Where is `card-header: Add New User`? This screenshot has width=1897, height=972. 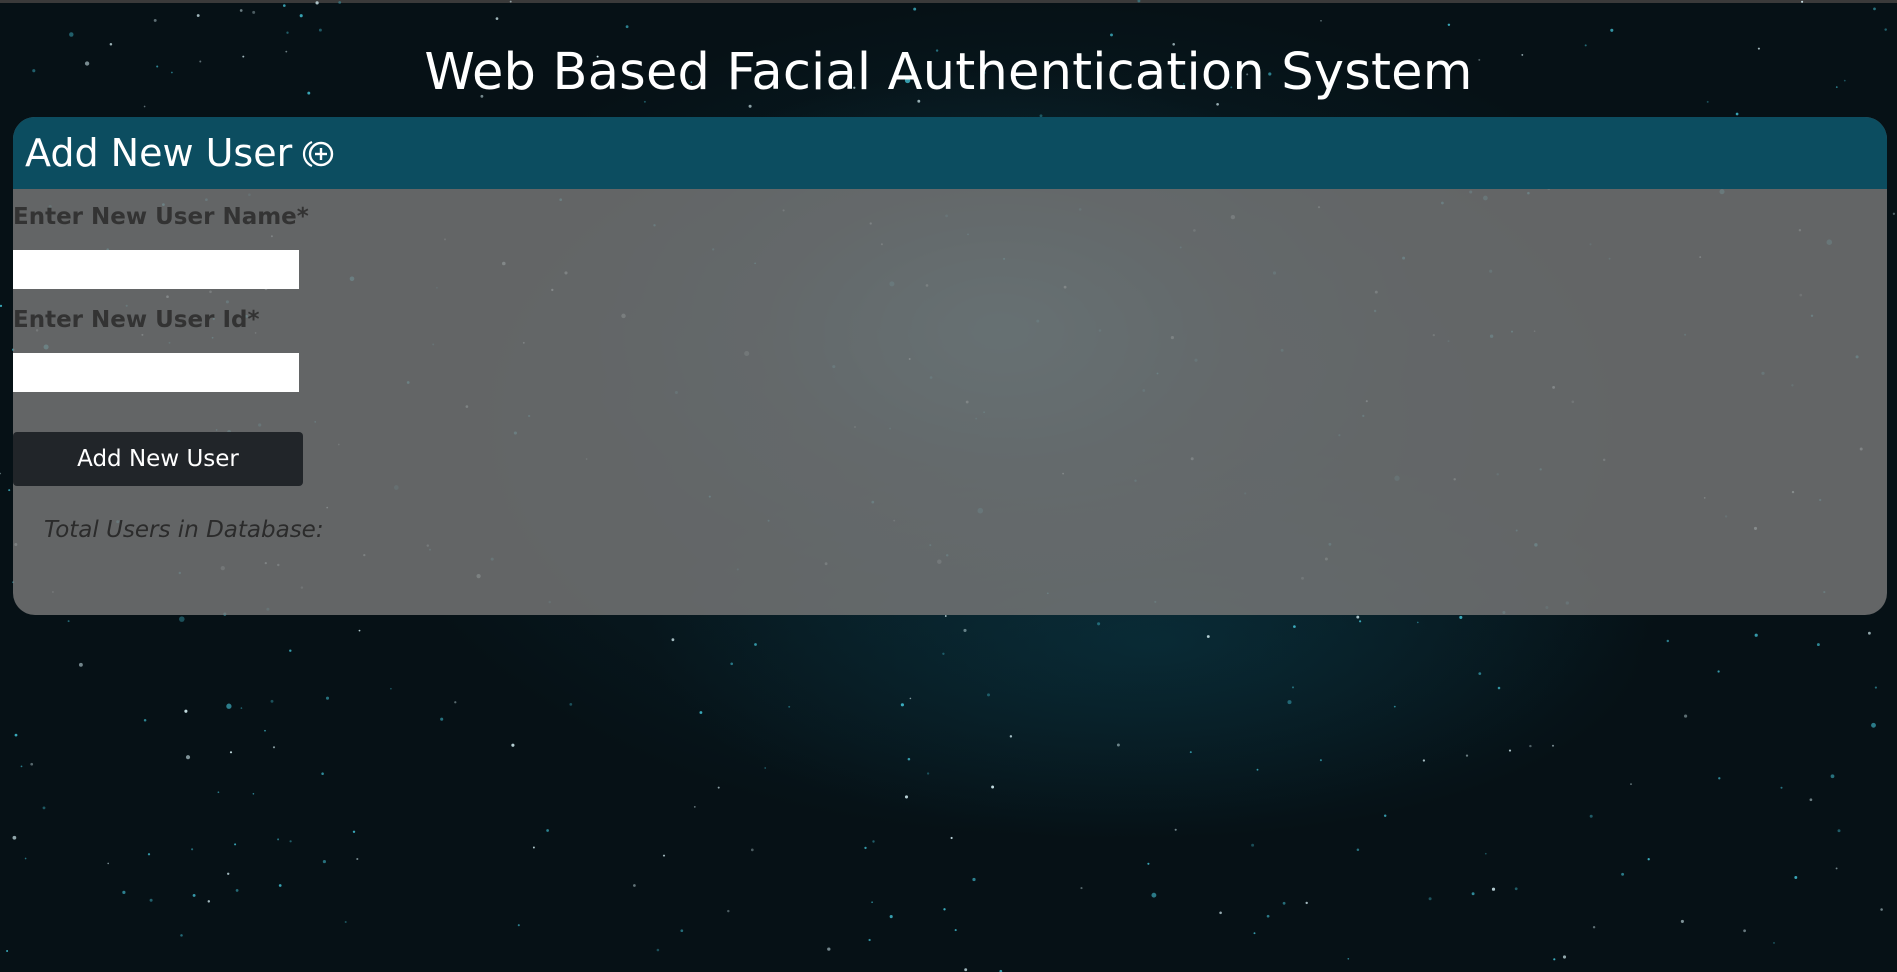 card-header: Add New User is located at coordinates (950, 153).